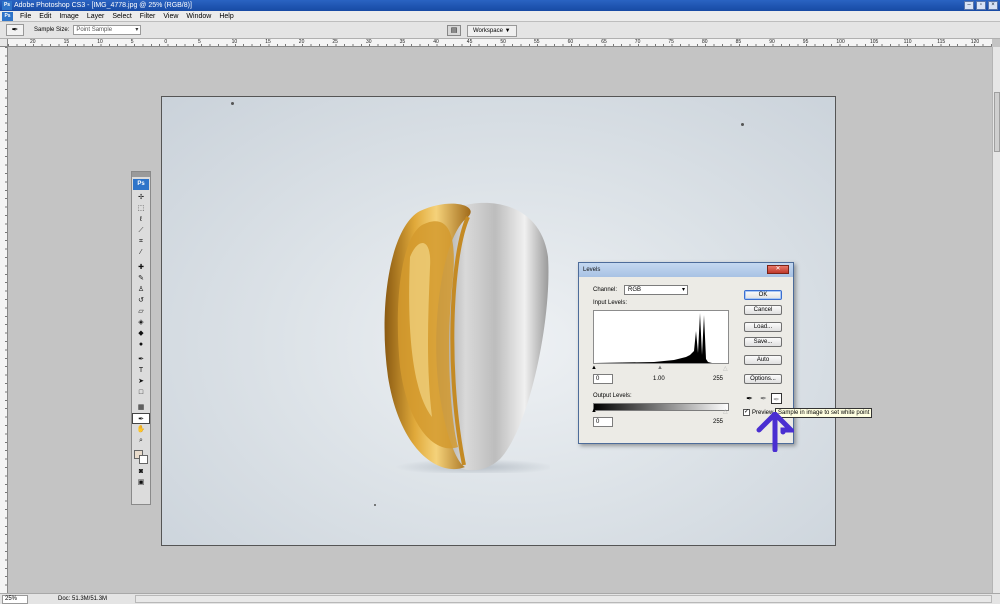 The image size is (1000, 604). Describe the element at coordinates (107, 30) in the screenshot. I see `sample-size-select: Point Sample` at that location.